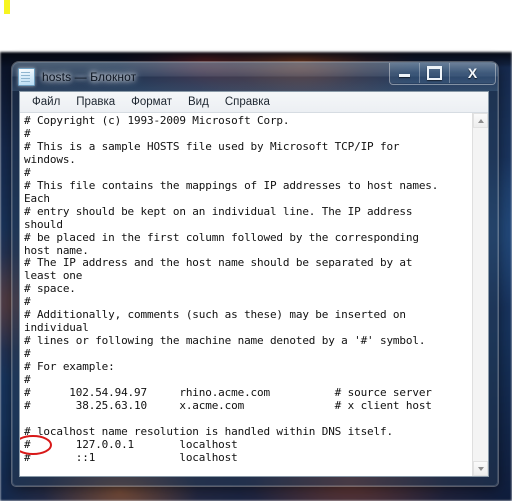  I want to click on menu-item-view: Вид, so click(198, 102).